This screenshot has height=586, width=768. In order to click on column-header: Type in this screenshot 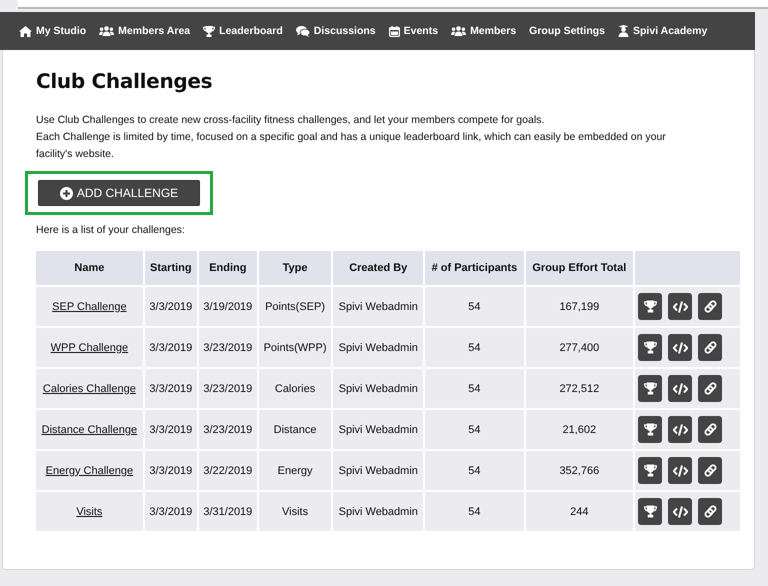, I will do `click(295, 268)`.